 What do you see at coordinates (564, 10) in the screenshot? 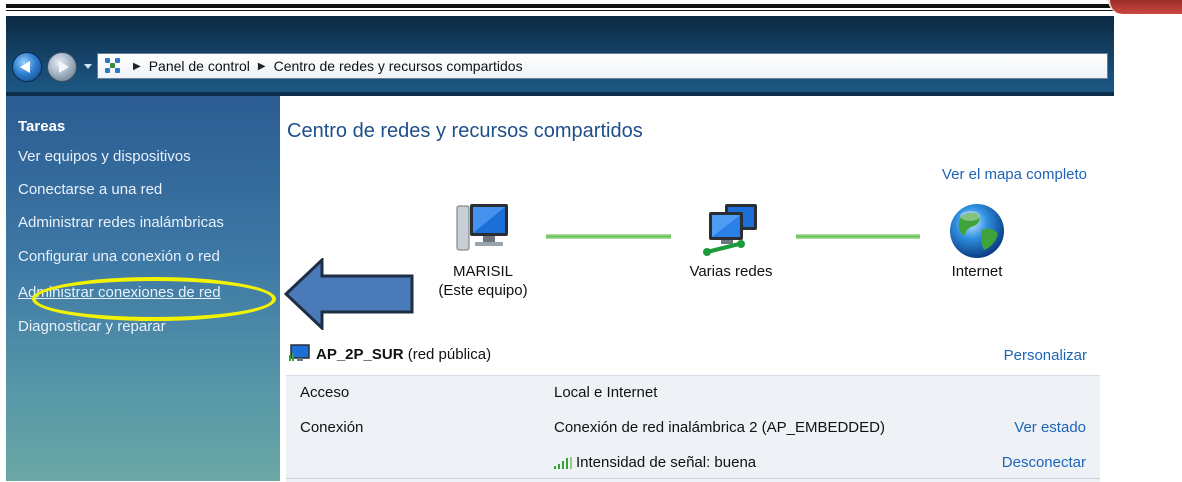
I see `top-rule-thin-line` at bounding box center [564, 10].